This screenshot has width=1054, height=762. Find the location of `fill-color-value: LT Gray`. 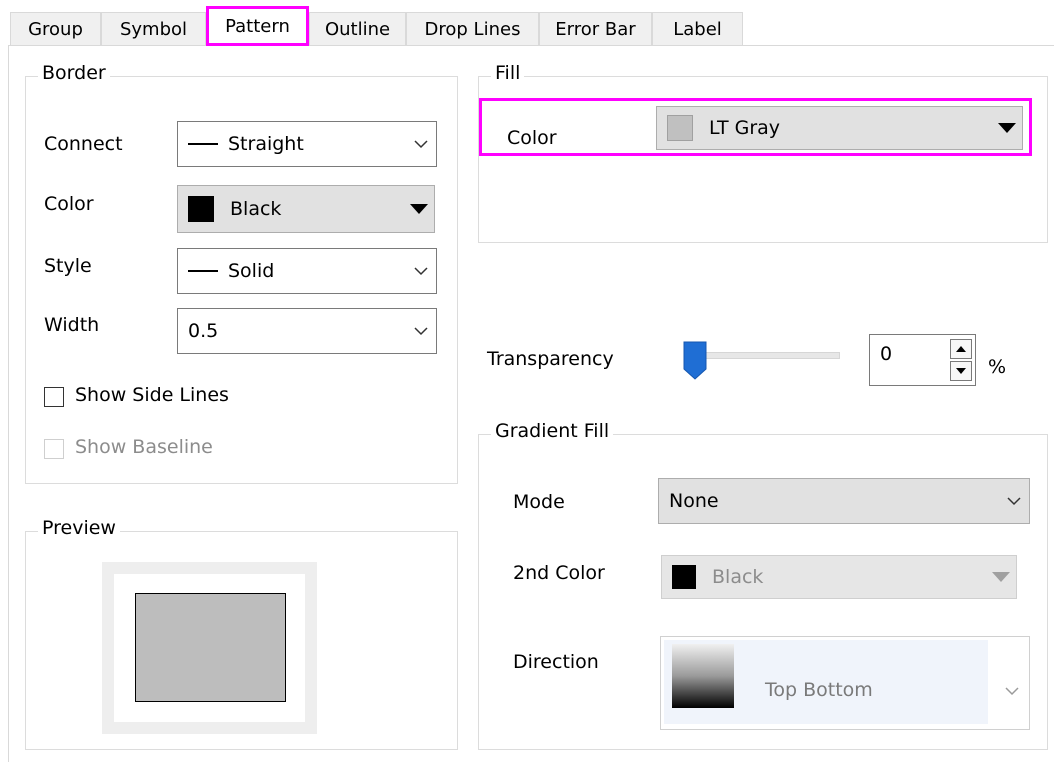

fill-color-value: LT Gray is located at coordinates (745, 128).